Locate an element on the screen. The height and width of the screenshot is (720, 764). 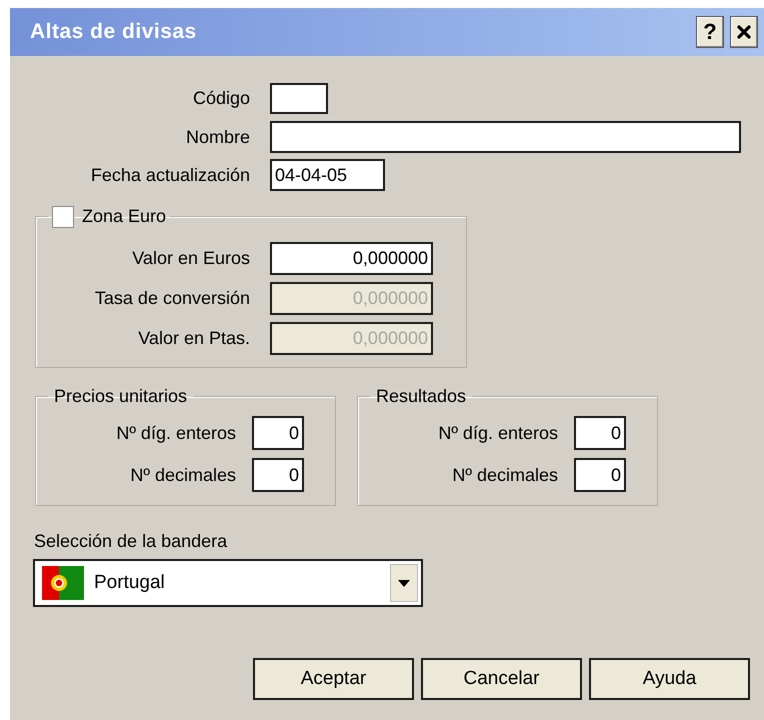
checkbox-label: Zona Euro is located at coordinates (124, 216).